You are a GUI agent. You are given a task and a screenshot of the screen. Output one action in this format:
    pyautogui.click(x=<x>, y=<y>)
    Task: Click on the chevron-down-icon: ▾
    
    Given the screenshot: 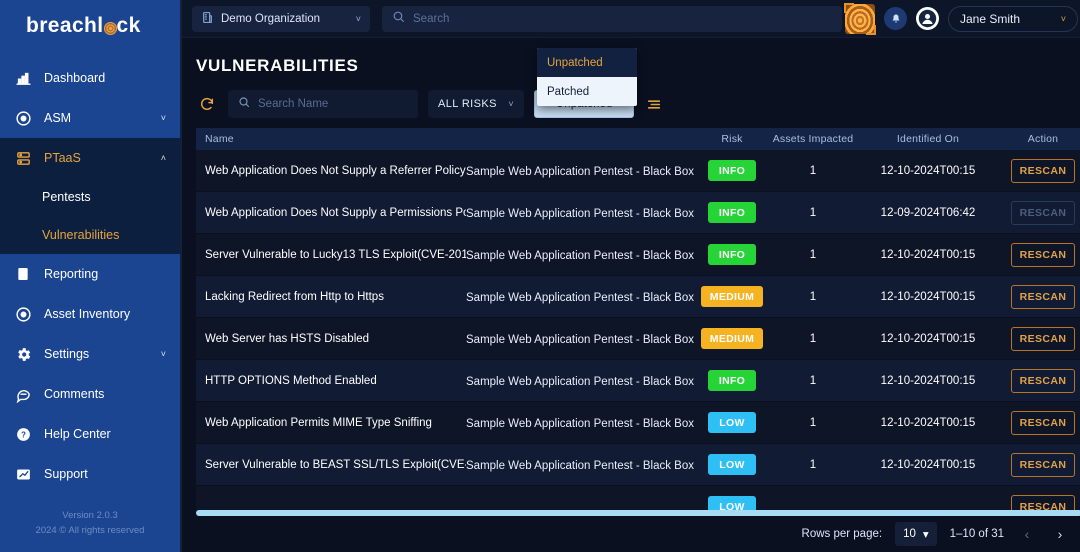 What is the action you would take?
    pyautogui.click(x=926, y=534)
    